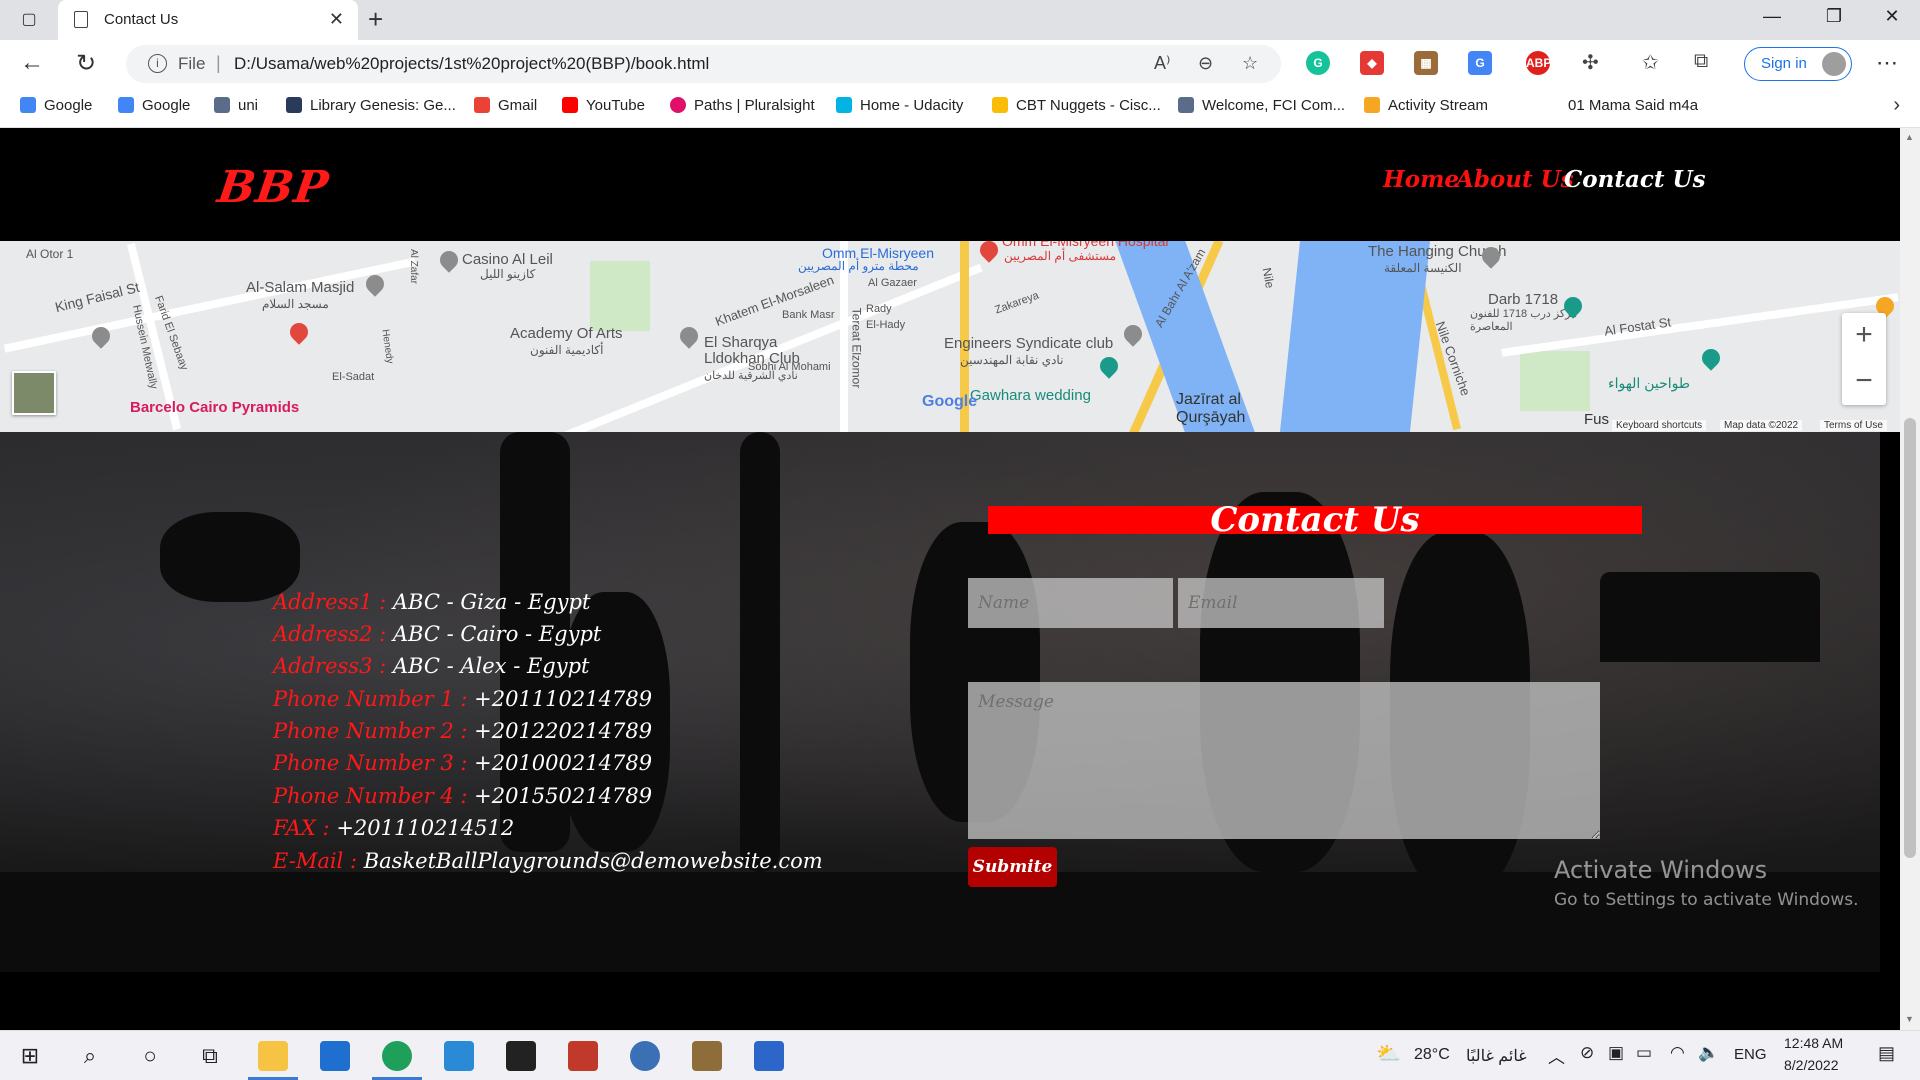 Image resolution: width=1920 pixels, height=1080 pixels. I want to click on map-label: أكاديمية الفنون, so click(567, 350).